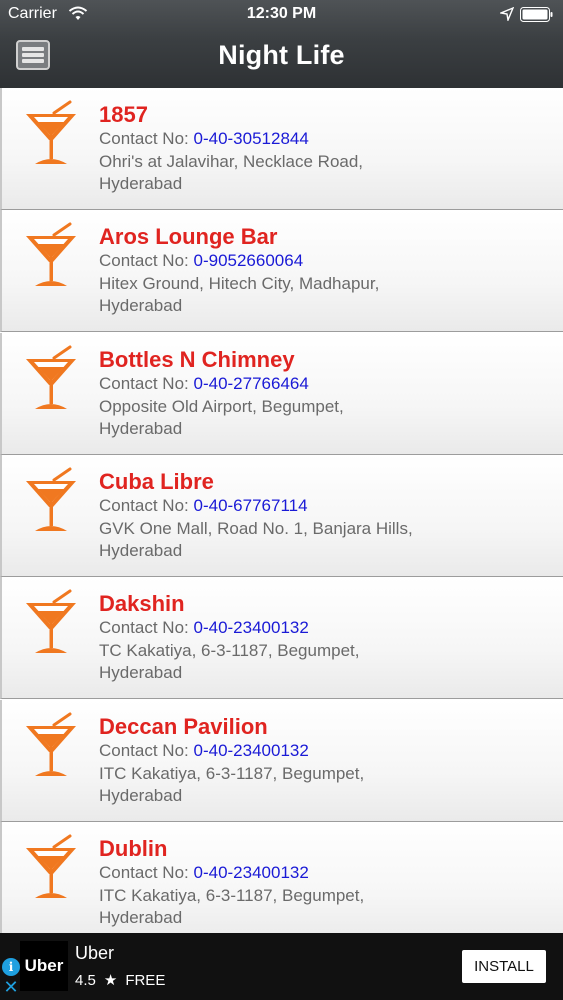 This screenshot has width=563, height=1000. I want to click on contact-line: Contact No: 0-40-30512844, so click(204, 139).